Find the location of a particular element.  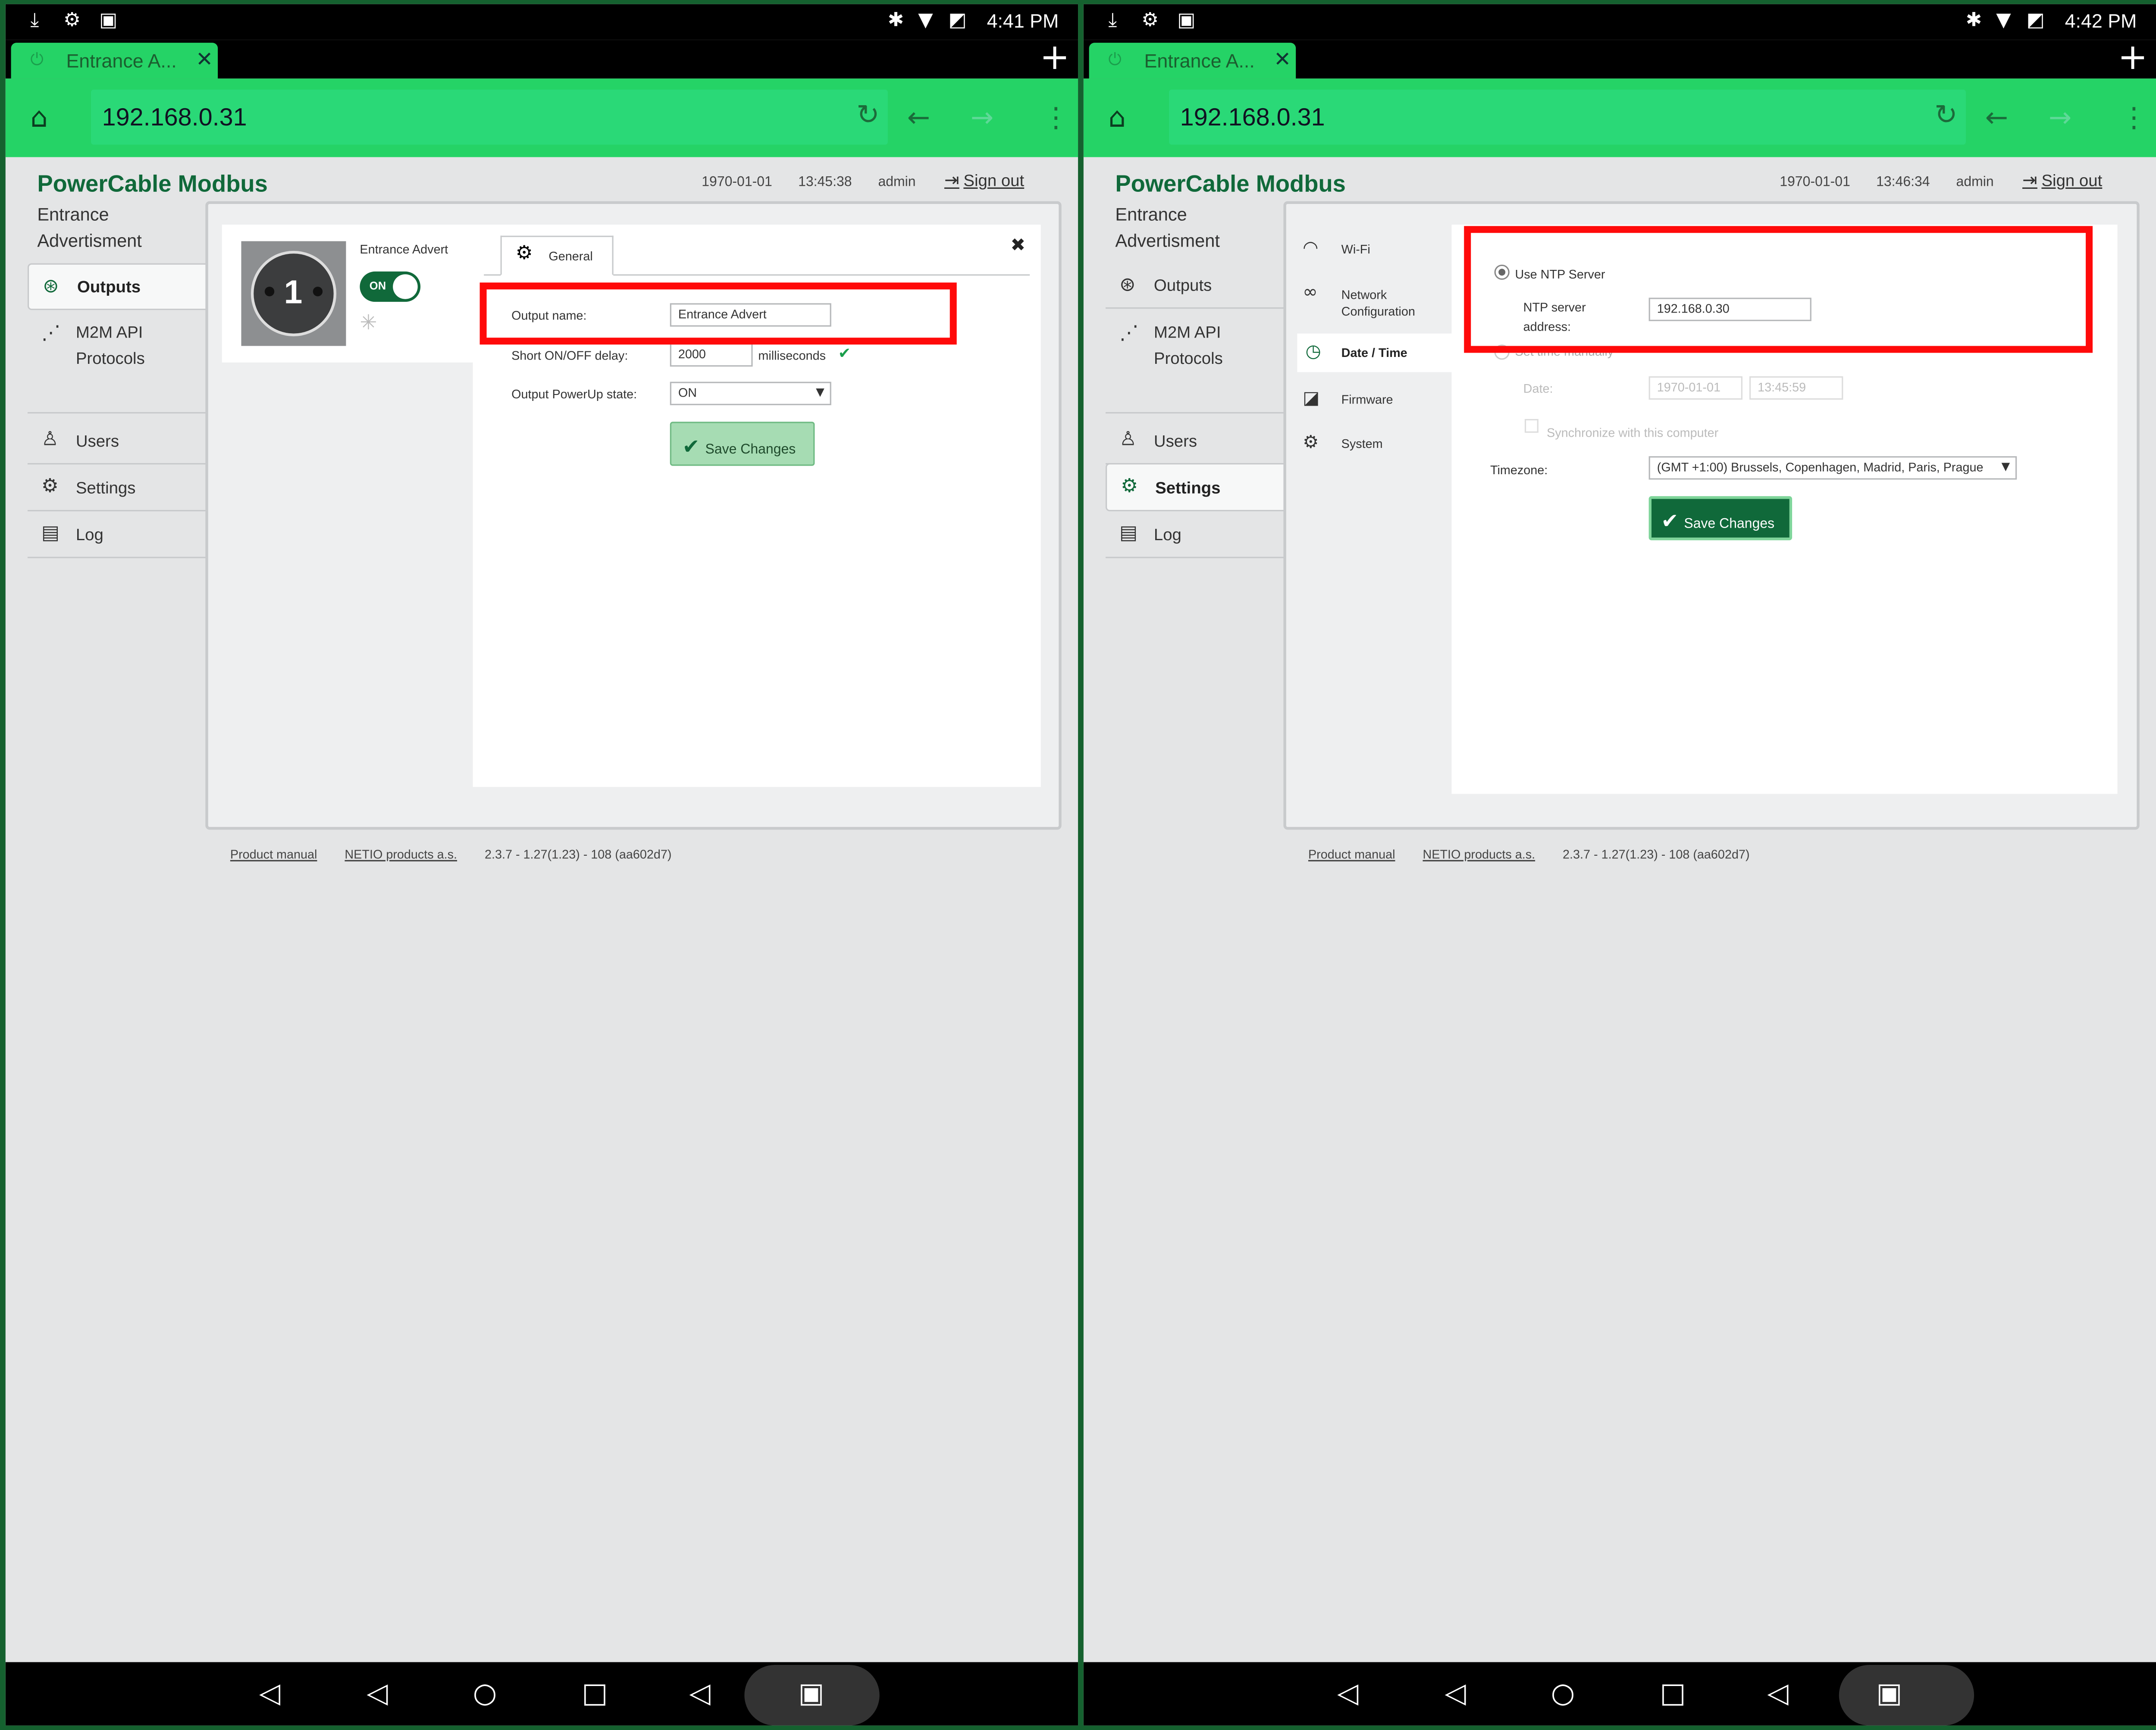

bluetooth-icon: ✱ is located at coordinates (1973, 20).